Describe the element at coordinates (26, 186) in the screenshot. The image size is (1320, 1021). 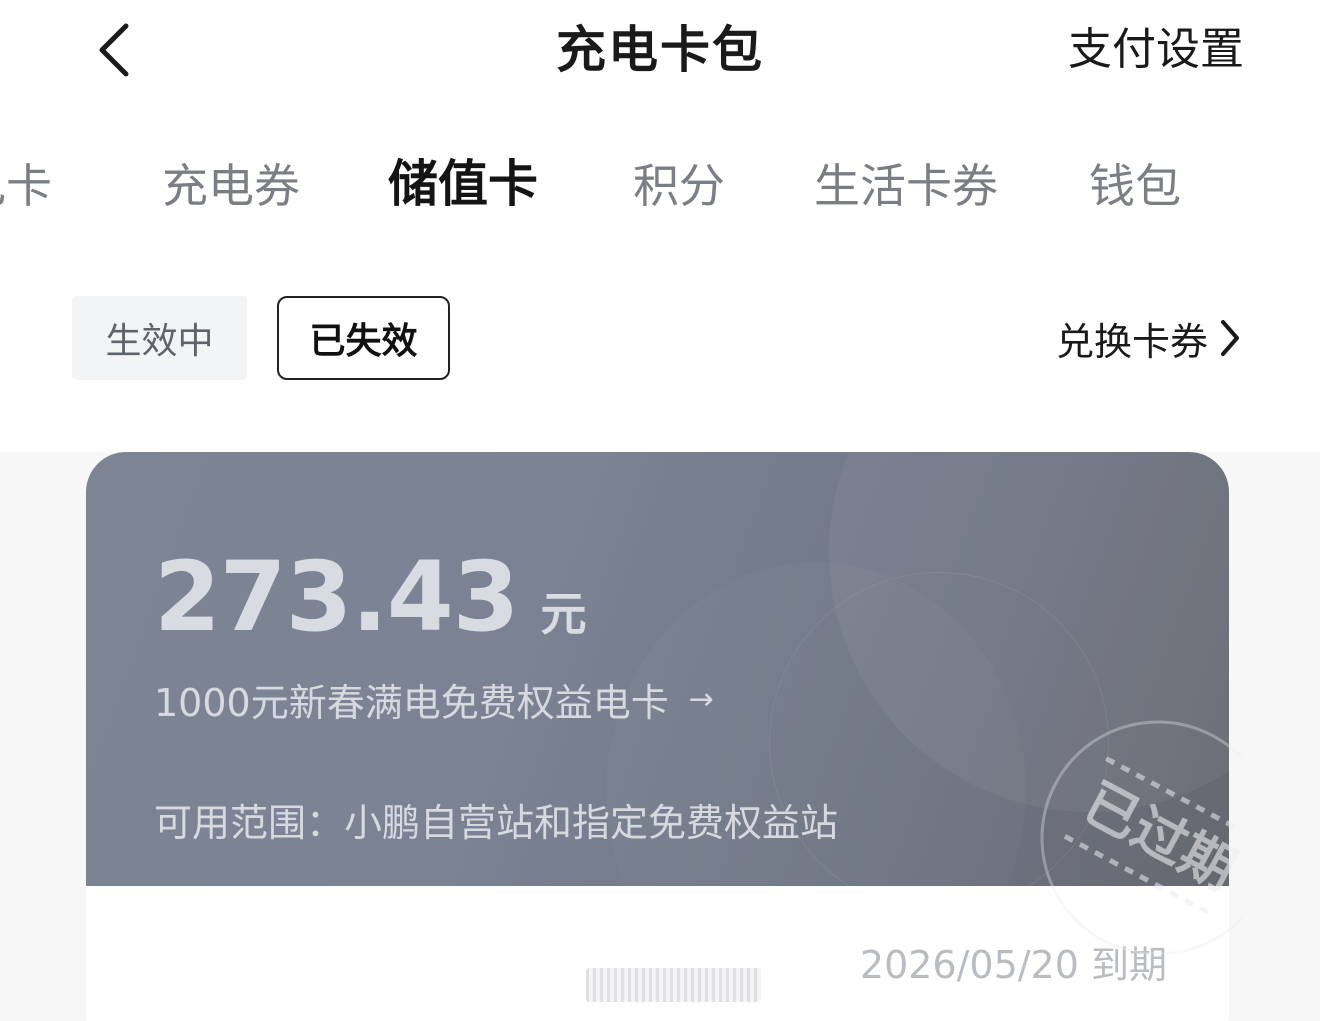
I see `tab-electric-card: 电卡` at that location.